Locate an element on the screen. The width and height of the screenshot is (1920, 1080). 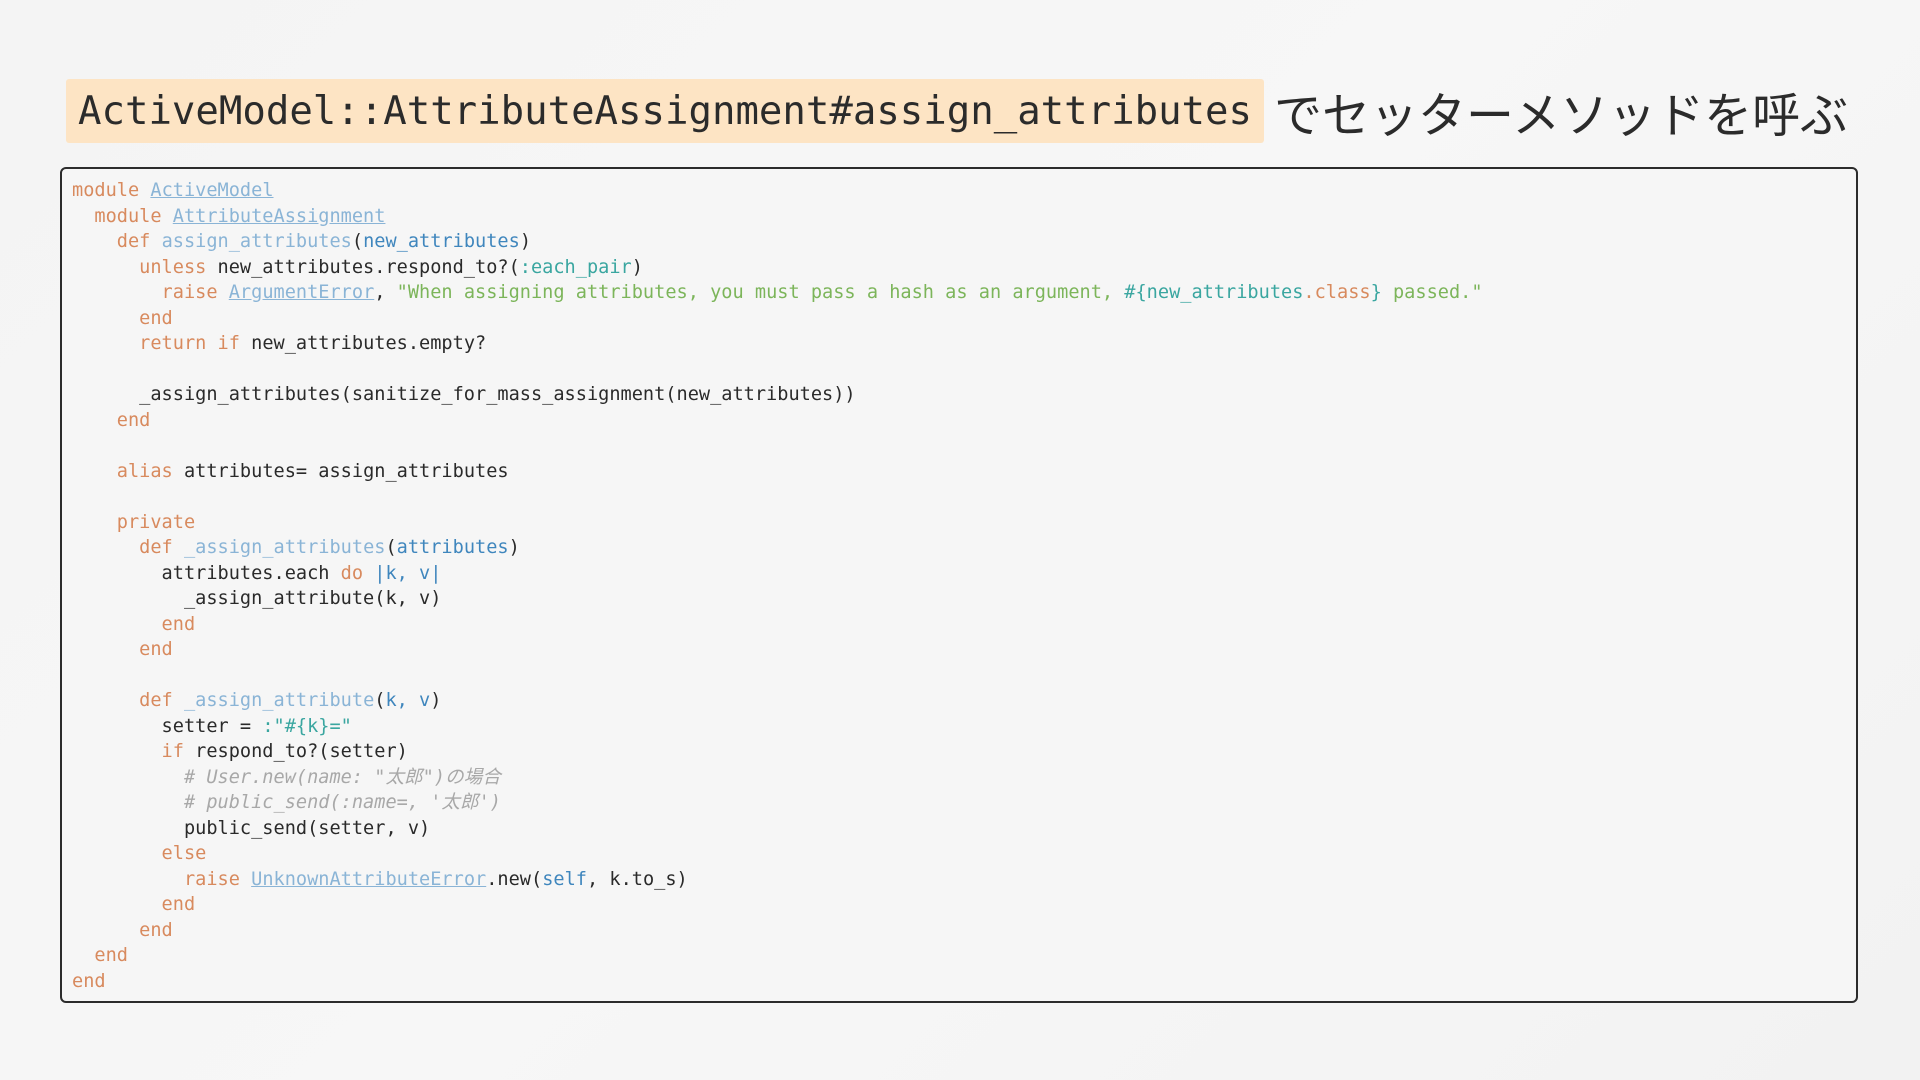
code-token-param: attributes is located at coordinates (452, 547).